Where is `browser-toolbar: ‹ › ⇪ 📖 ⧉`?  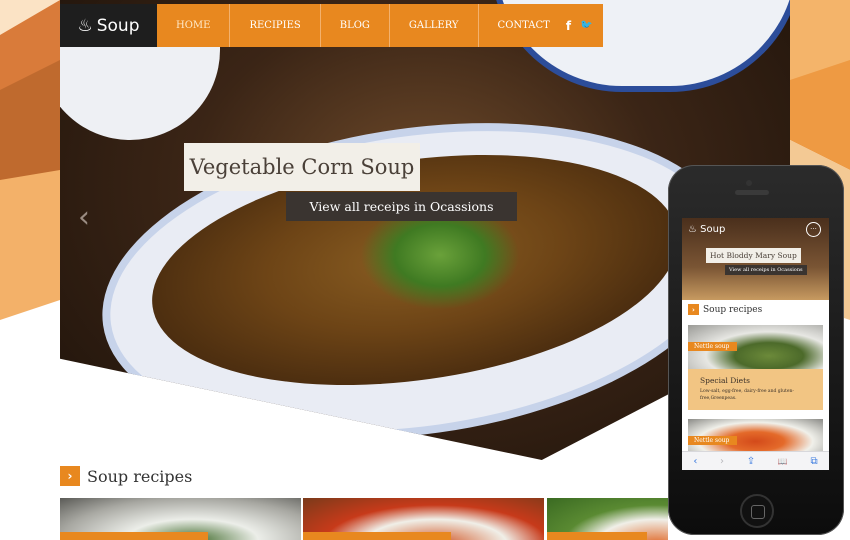
browser-toolbar: ‹ › ⇪ 📖 ⧉ is located at coordinates (755, 460).